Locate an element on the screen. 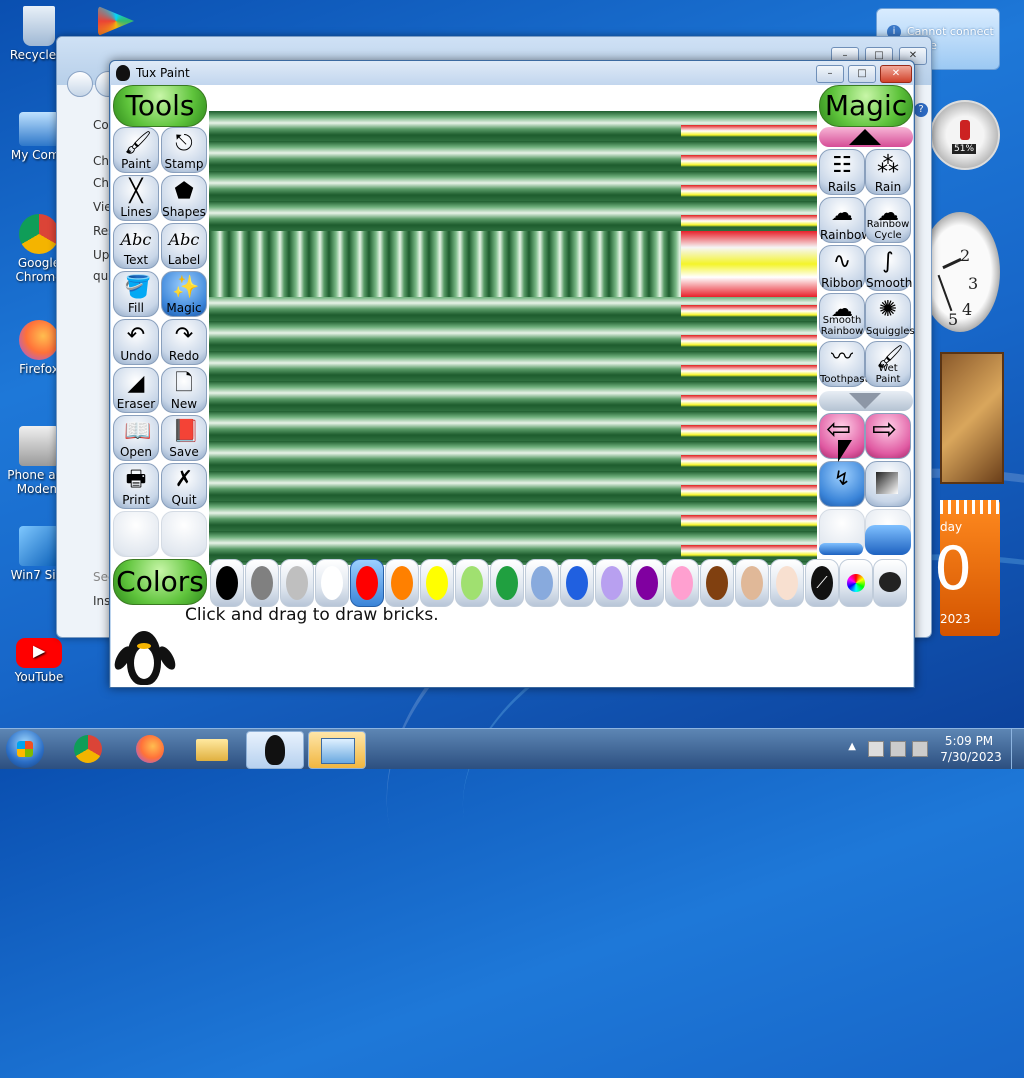 The height and width of the screenshot is (1078, 1024). color-mixer-button is located at coordinates (890, 583).